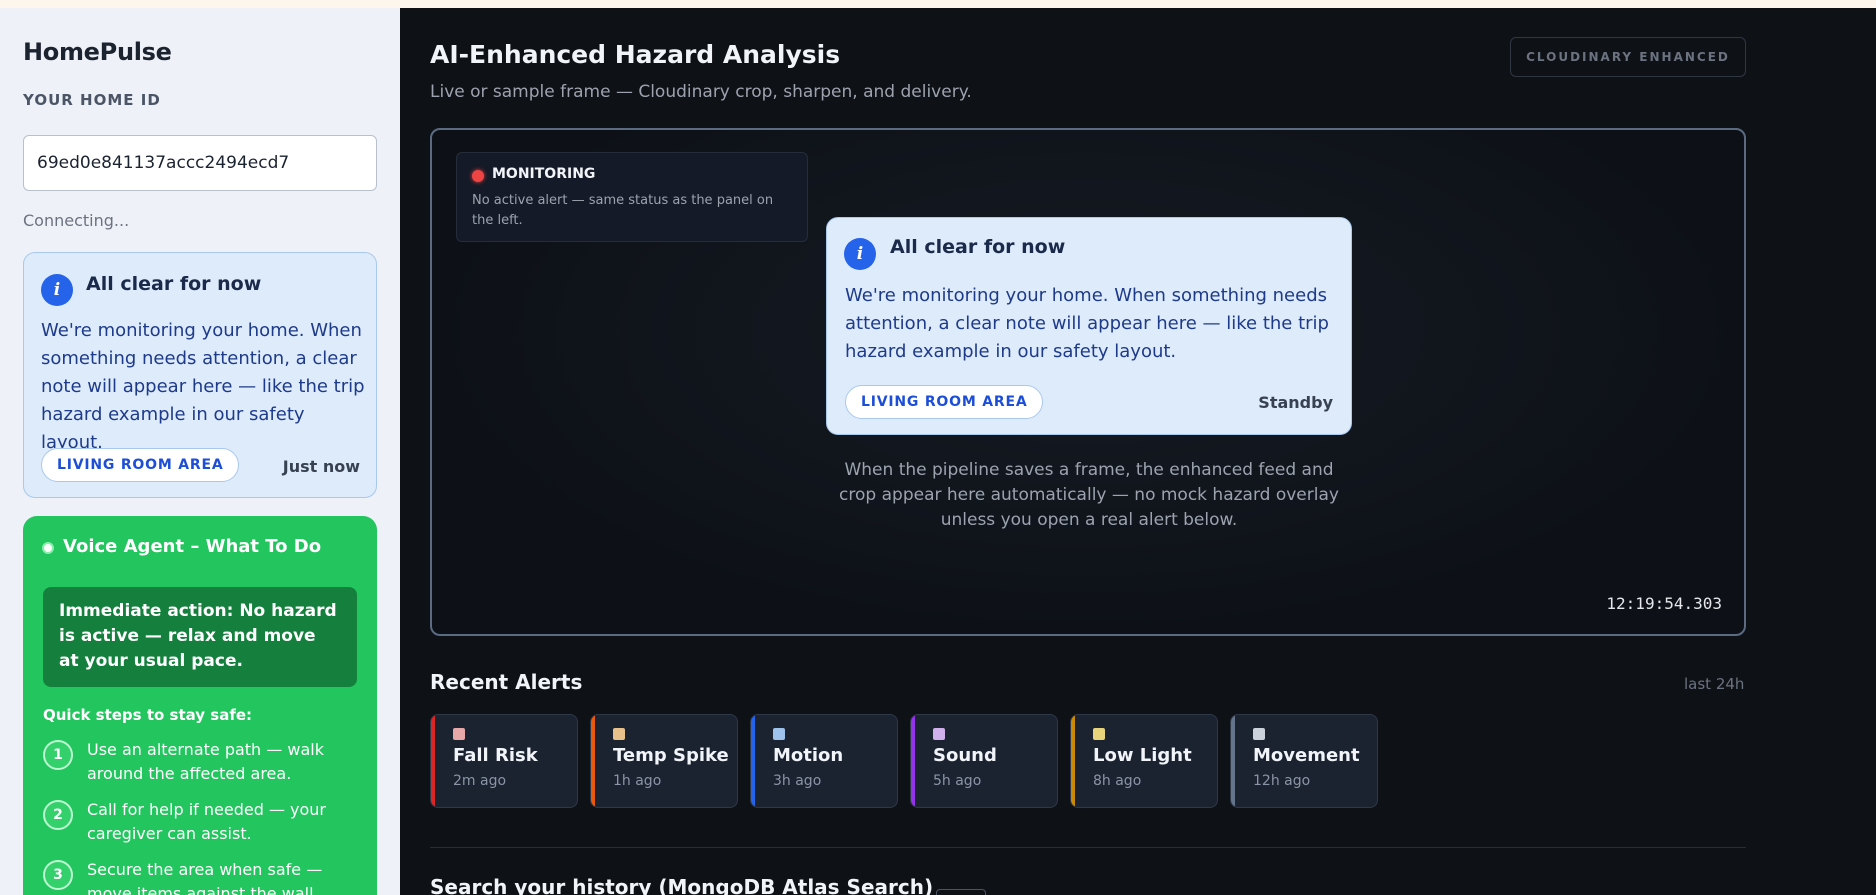 This screenshot has width=1876, height=895. Describe the element at coordinates (961, 892) in the screenshot. I see `search-chip` at that location.